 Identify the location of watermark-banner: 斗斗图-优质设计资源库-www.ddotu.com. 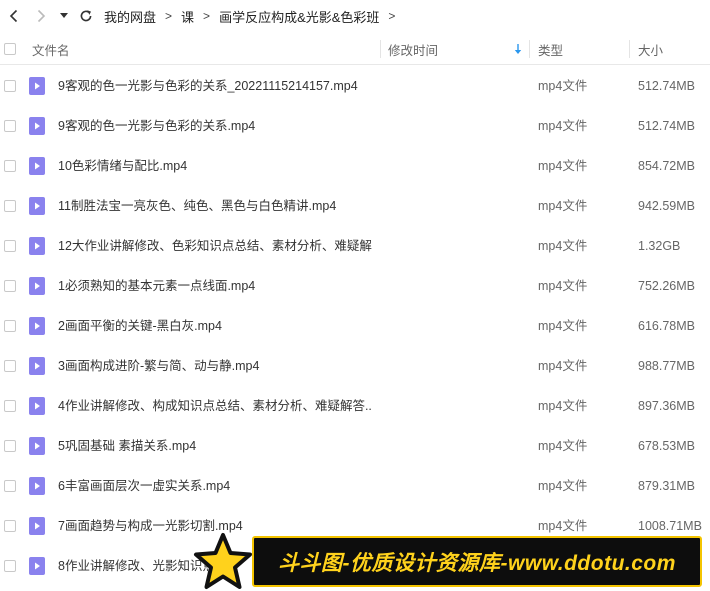
(450, 561).